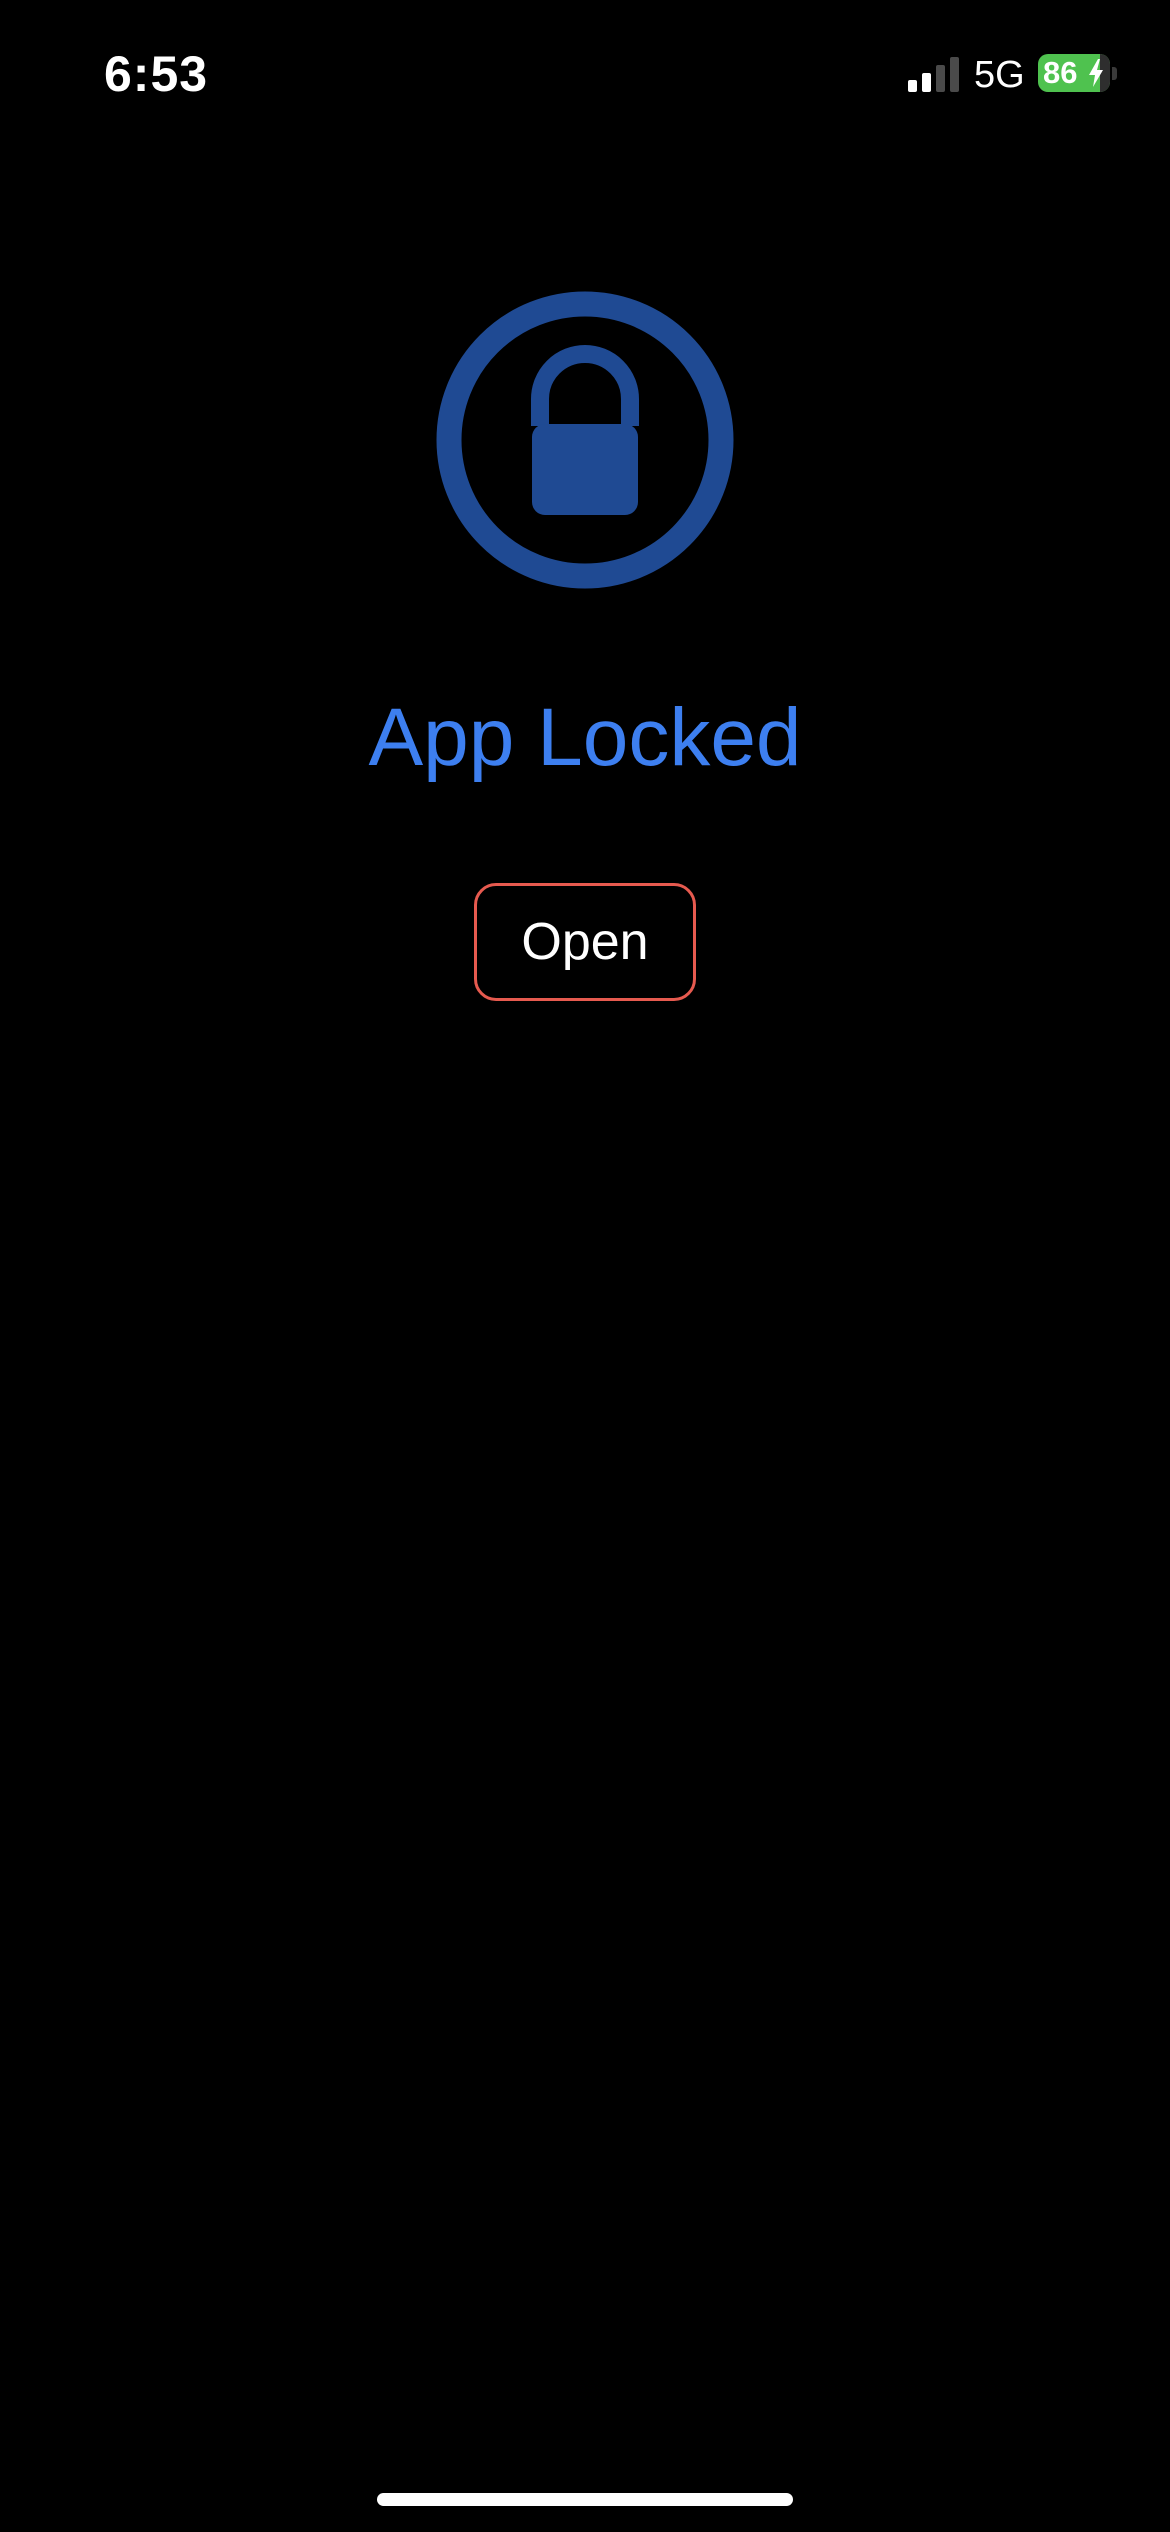 This screenshot has width=1170, height=2532. Describe the element at coordinates (585, 75) in the screenshot. I see `status-bar: 6:53 5G 86` at that location.